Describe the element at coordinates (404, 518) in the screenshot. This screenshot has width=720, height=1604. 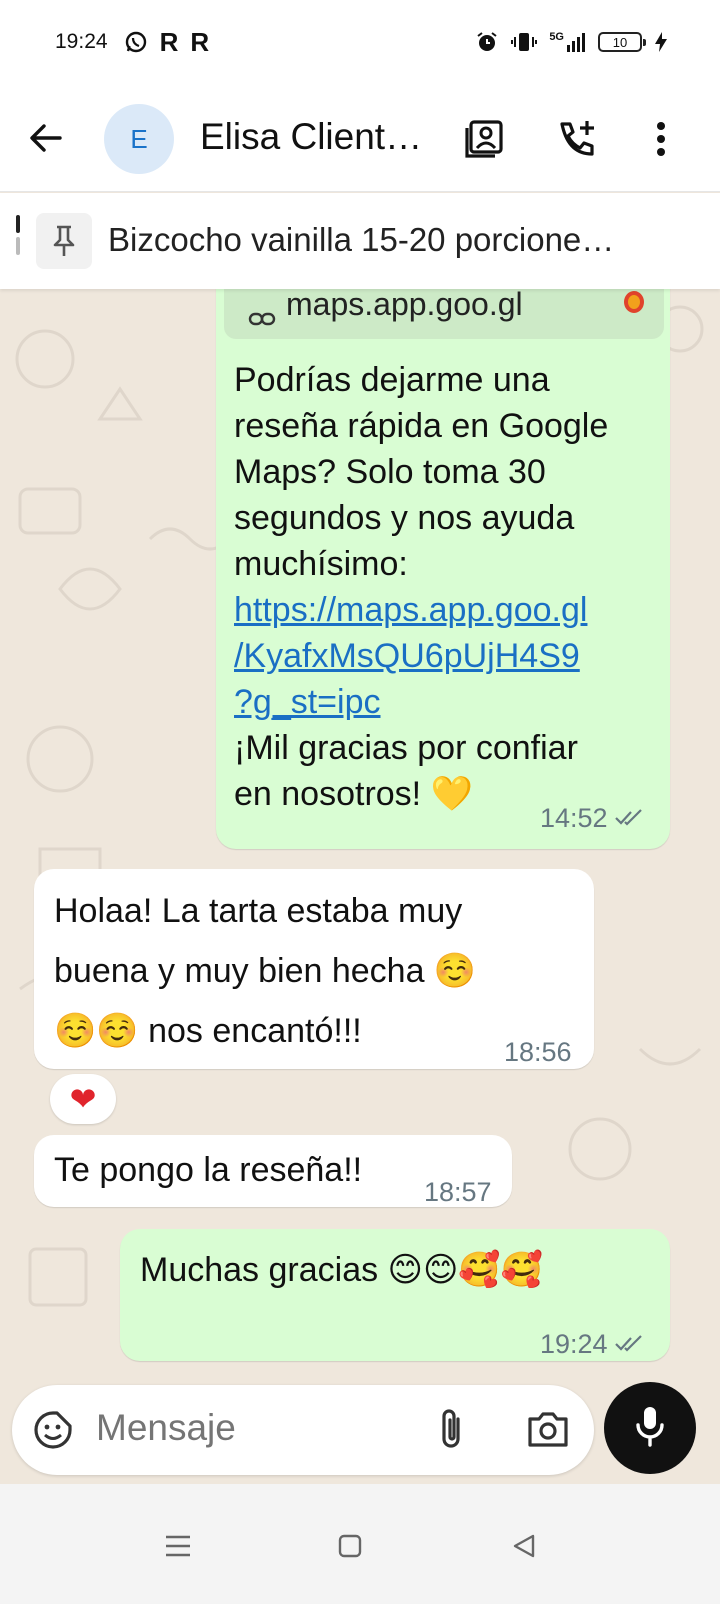
I see `message-line: segundos y nos ayuda` at that location.